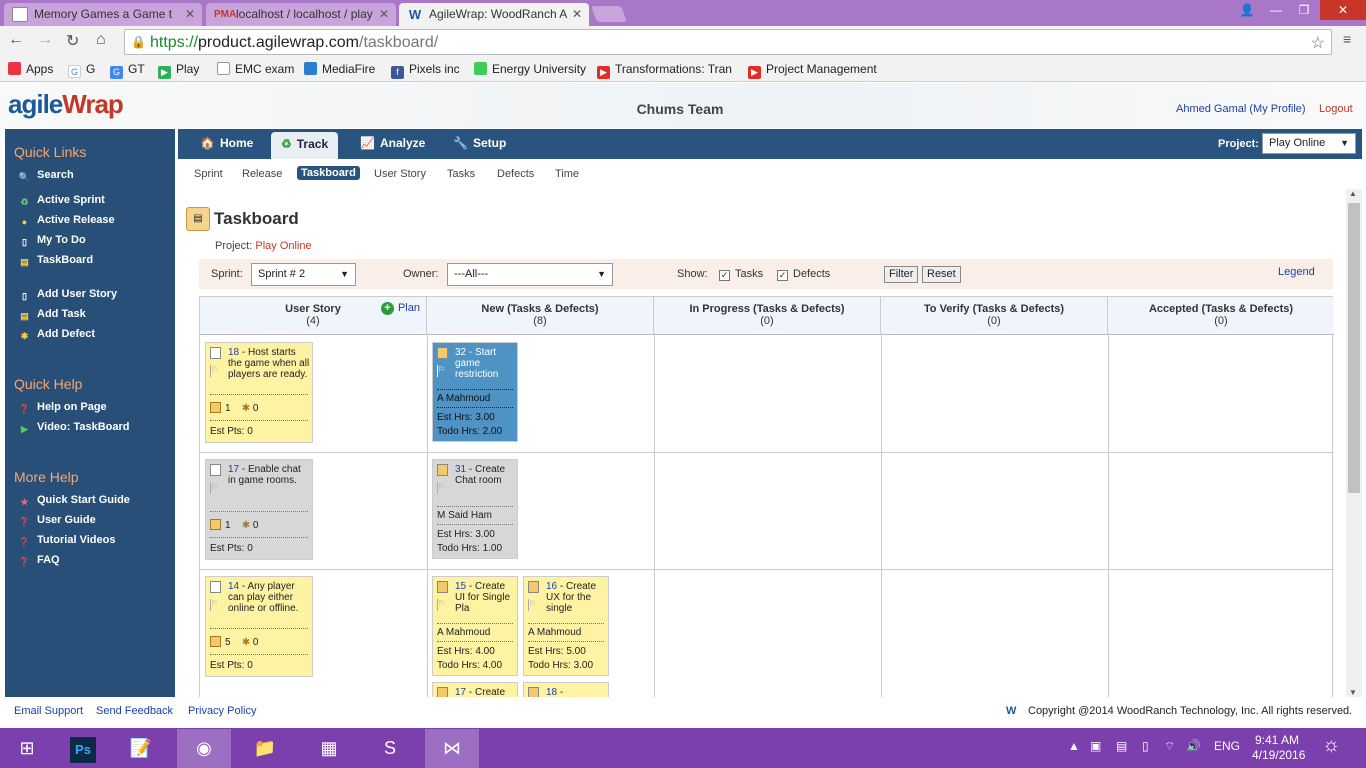 Image resolution: width=1366 pixels, height=768 pixels. What do you see at coordinates (475, 689) in the screenshot?
I see `task-card: 17 - Create` at bounding box center [475, 689].